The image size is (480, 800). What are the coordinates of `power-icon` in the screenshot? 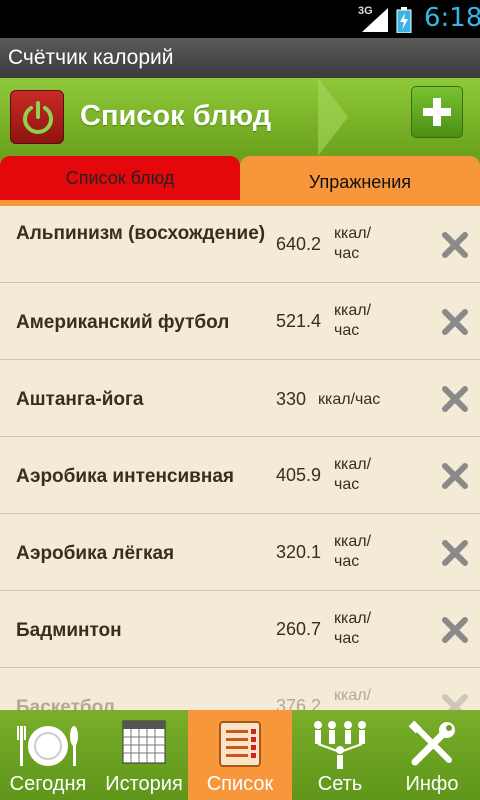 It's located at (38, 117).